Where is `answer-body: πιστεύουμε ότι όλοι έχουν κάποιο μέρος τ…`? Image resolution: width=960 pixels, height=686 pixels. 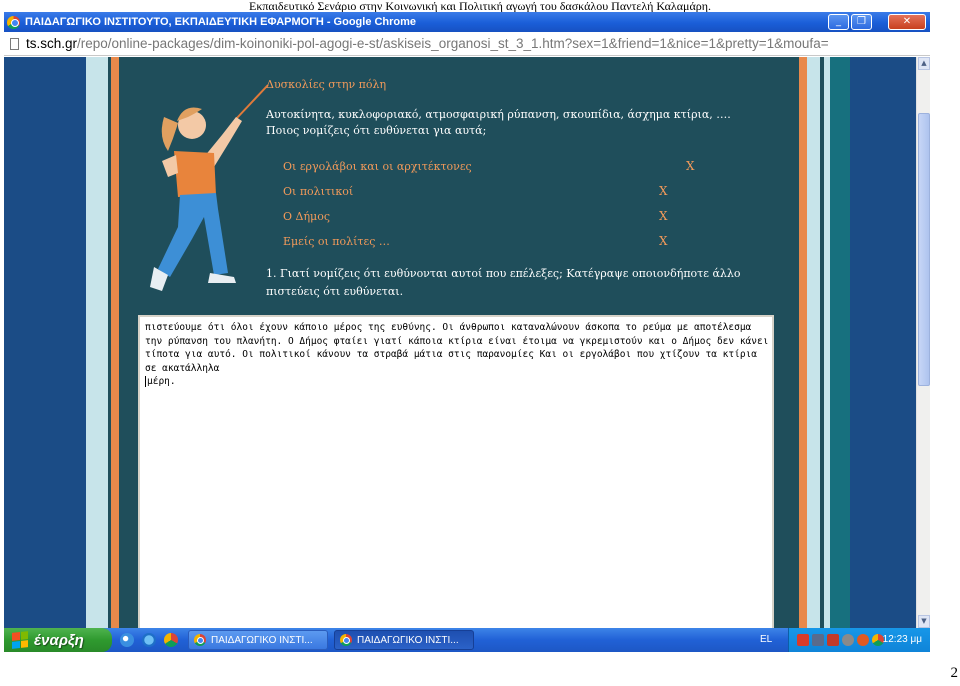
answer-body: πιστεύουμε ότι όλοι έχουν κάποιο μέρος τ… is located at coordinates (460, 348).